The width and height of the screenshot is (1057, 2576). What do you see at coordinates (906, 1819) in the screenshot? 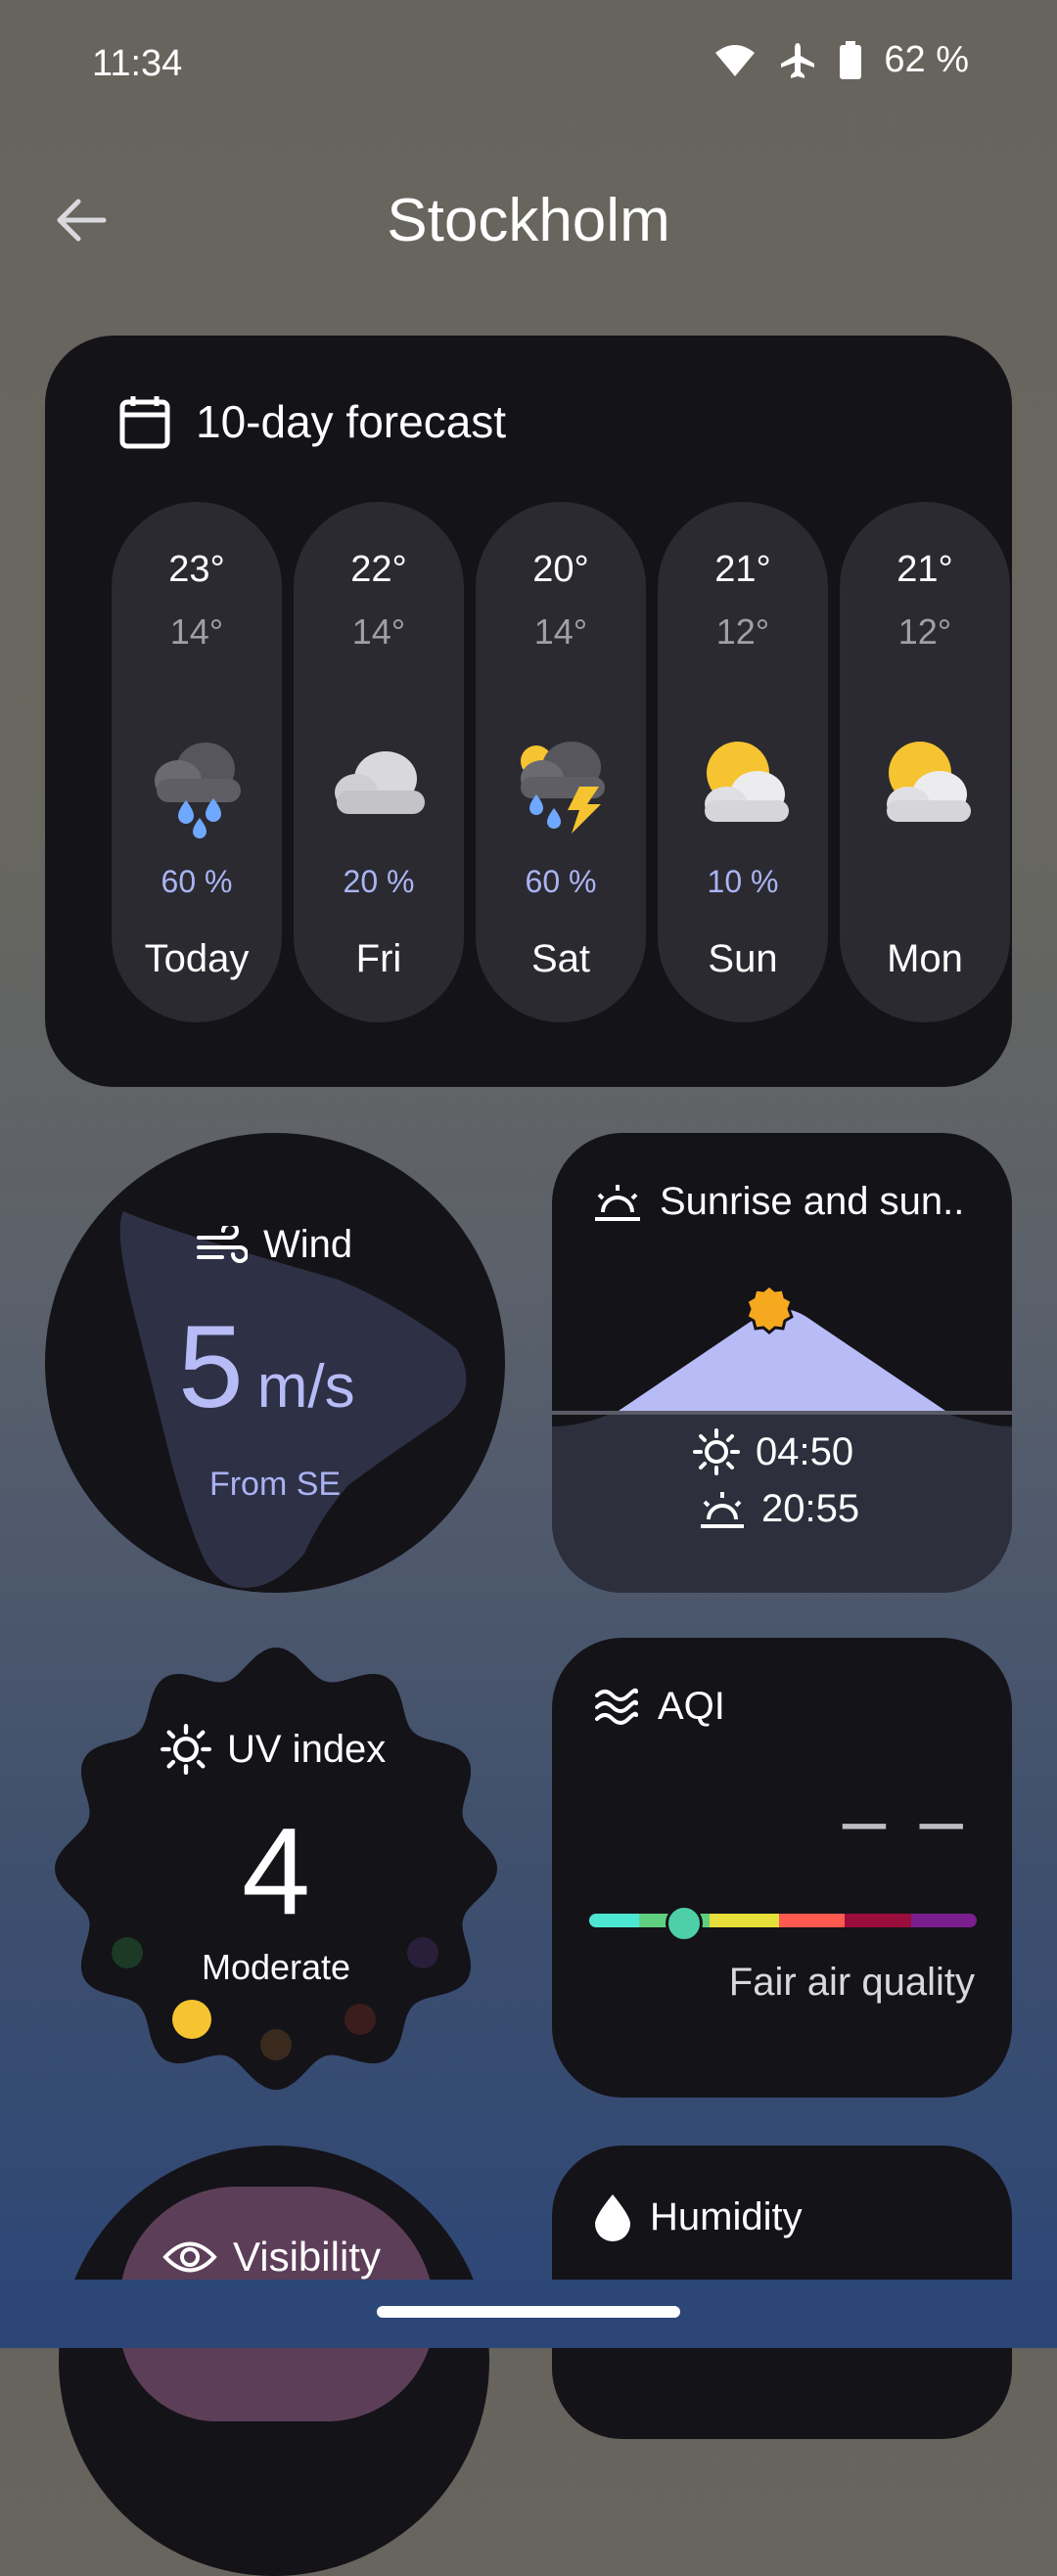
I see `aqi-value: – –` at bounding box center [906, 1819].